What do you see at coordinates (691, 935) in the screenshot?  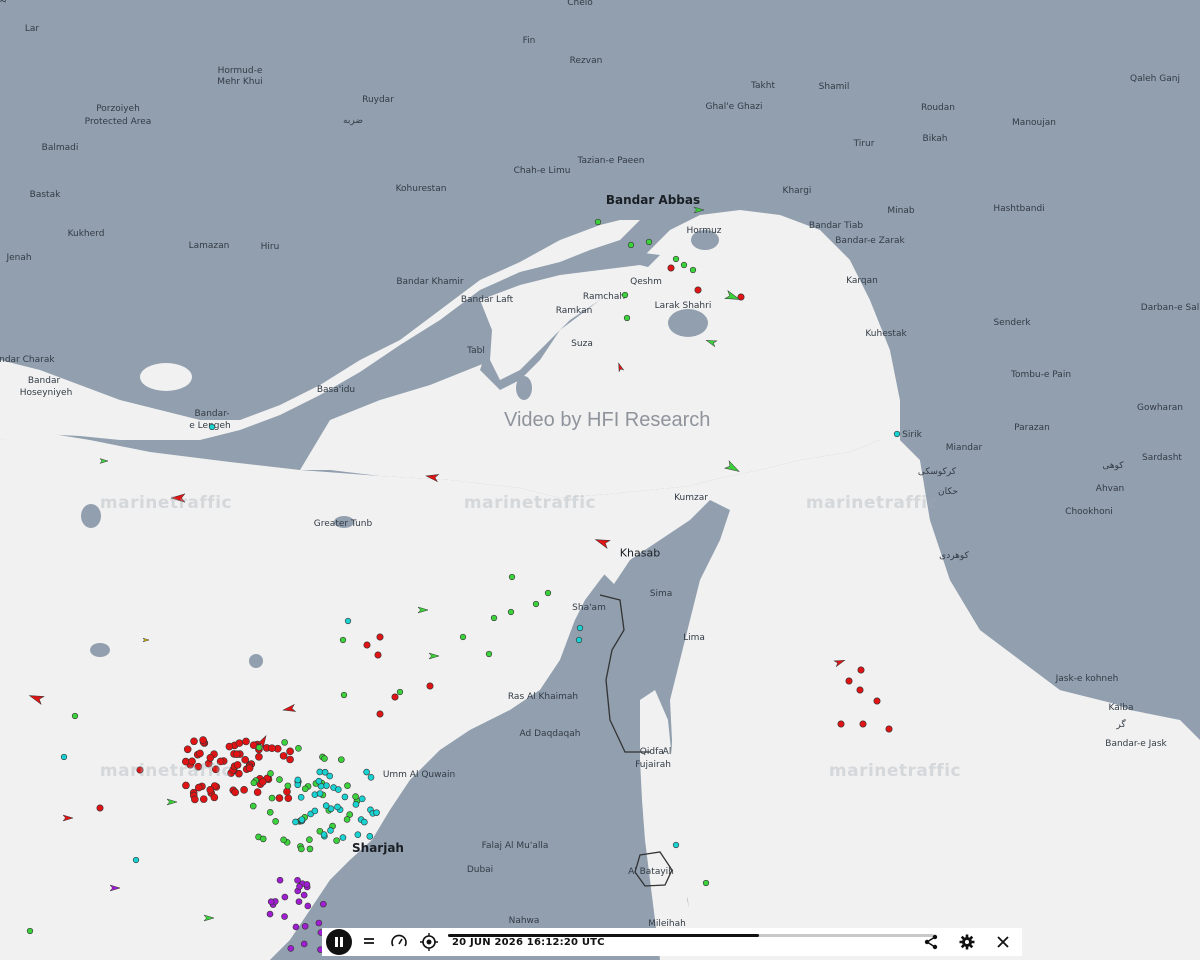 I see `progress-track` at bounding box center [691, 935].